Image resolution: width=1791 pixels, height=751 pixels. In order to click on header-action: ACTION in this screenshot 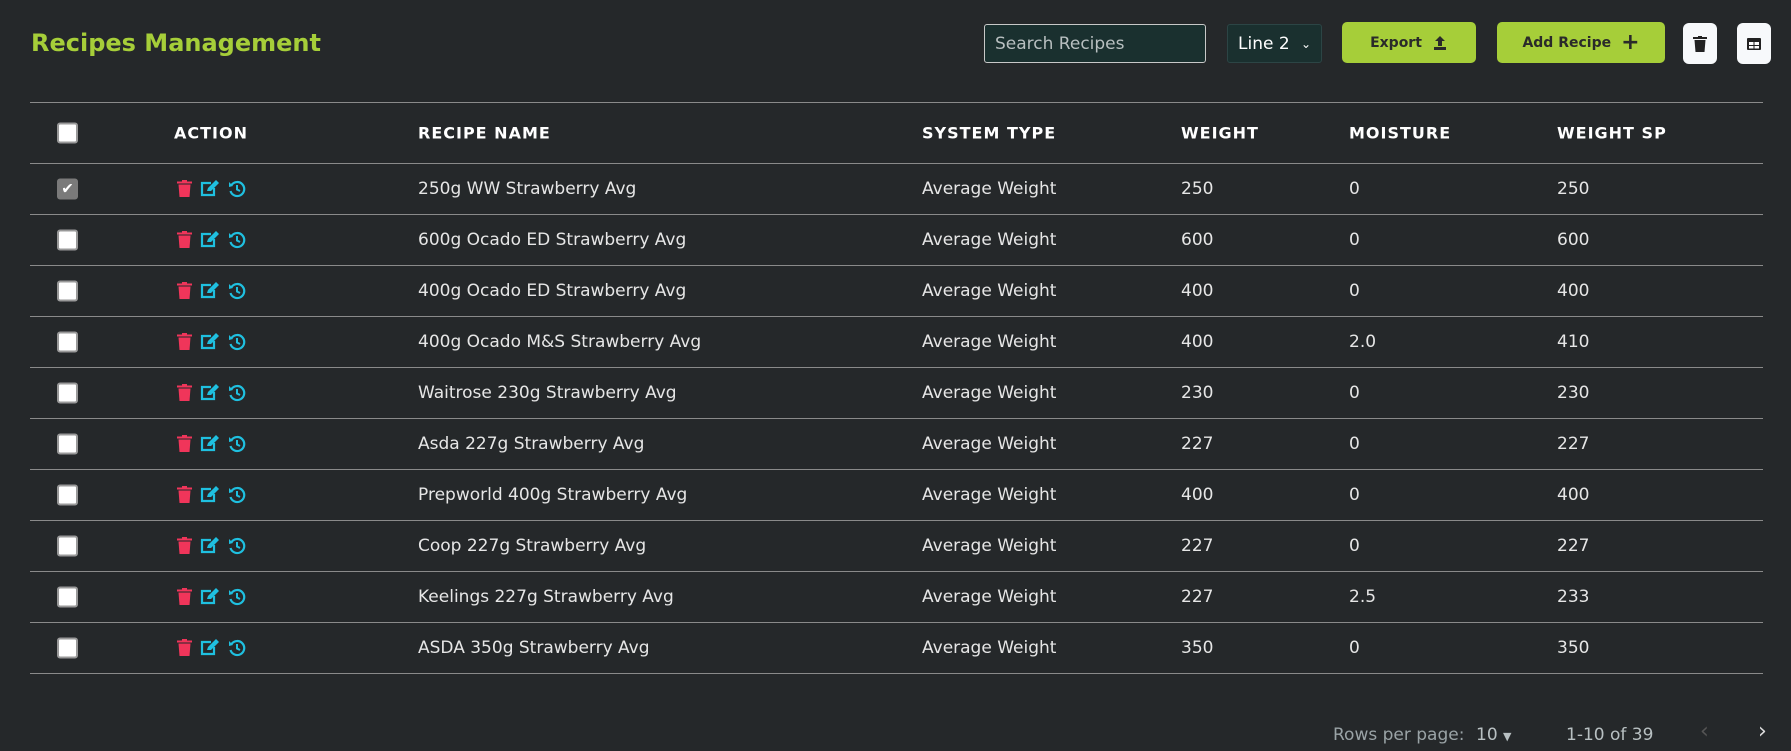, I will do `click(211, 133)`.